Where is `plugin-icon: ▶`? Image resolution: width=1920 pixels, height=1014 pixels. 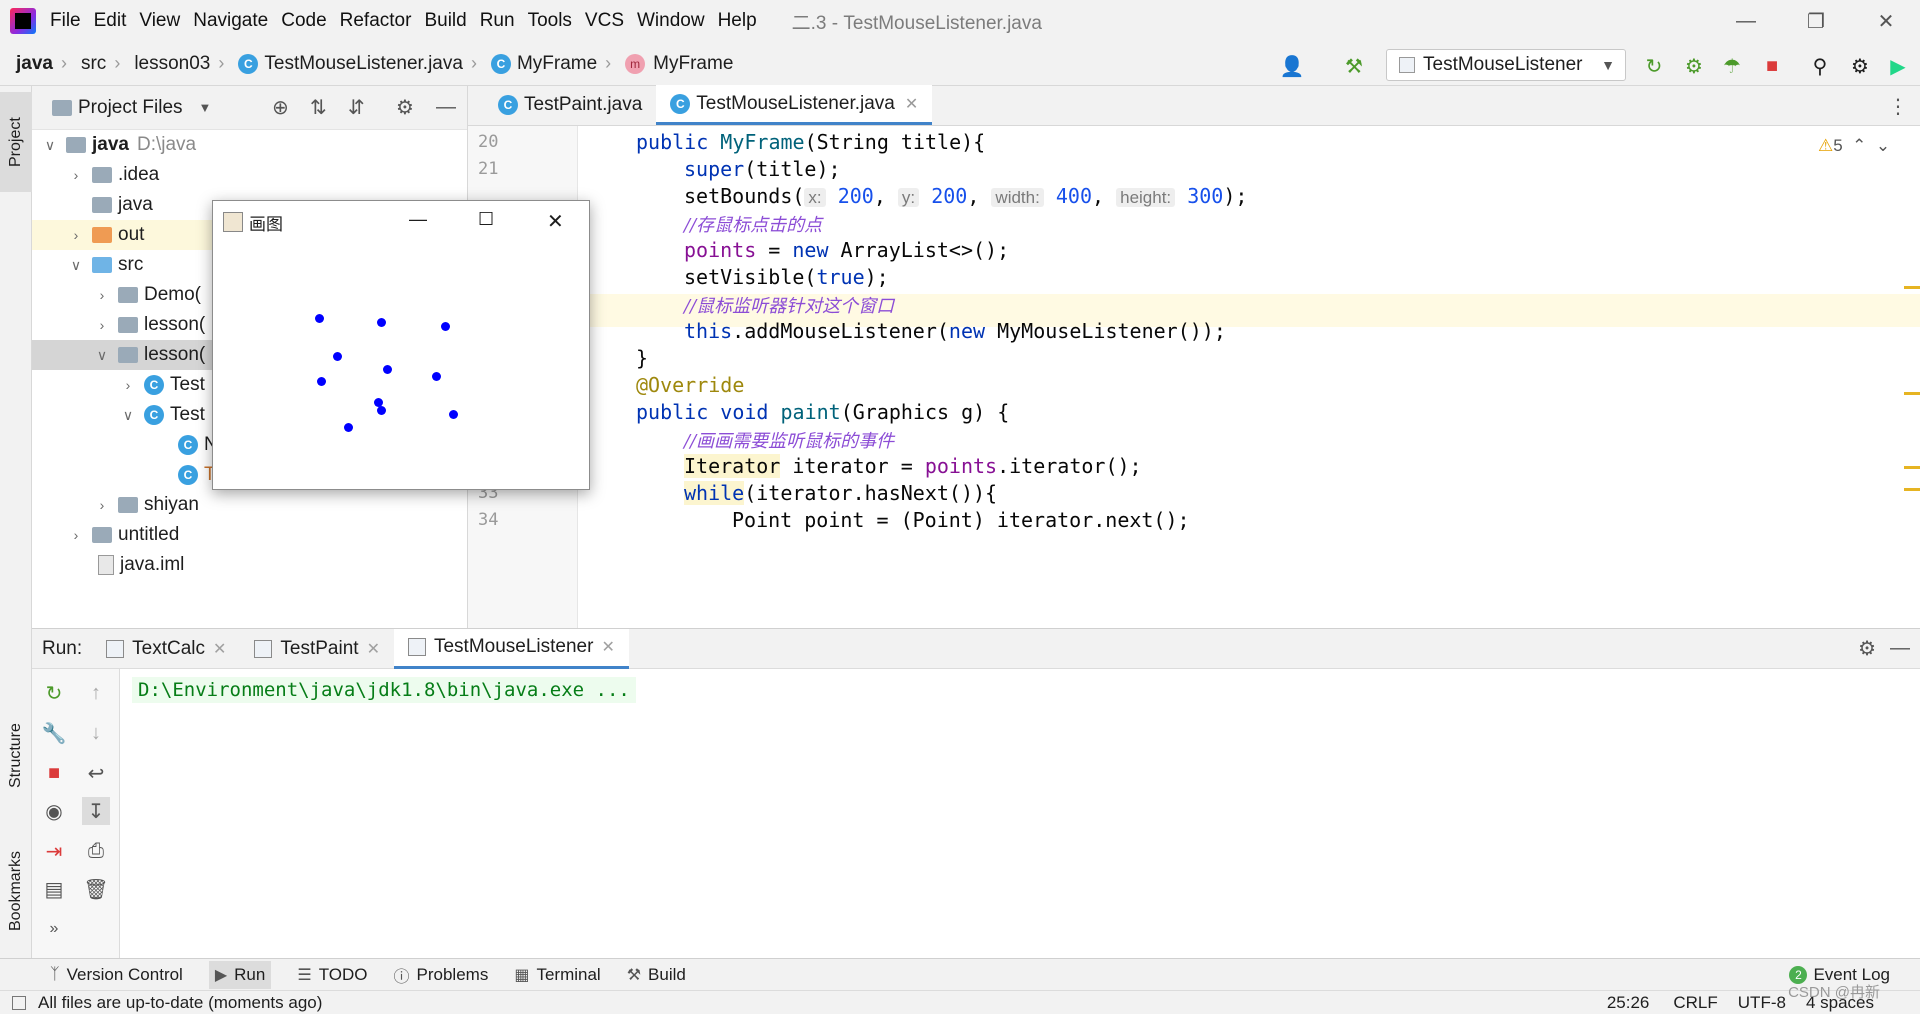 plugin-icon: ▶ is located at coordinates (1898, 66).